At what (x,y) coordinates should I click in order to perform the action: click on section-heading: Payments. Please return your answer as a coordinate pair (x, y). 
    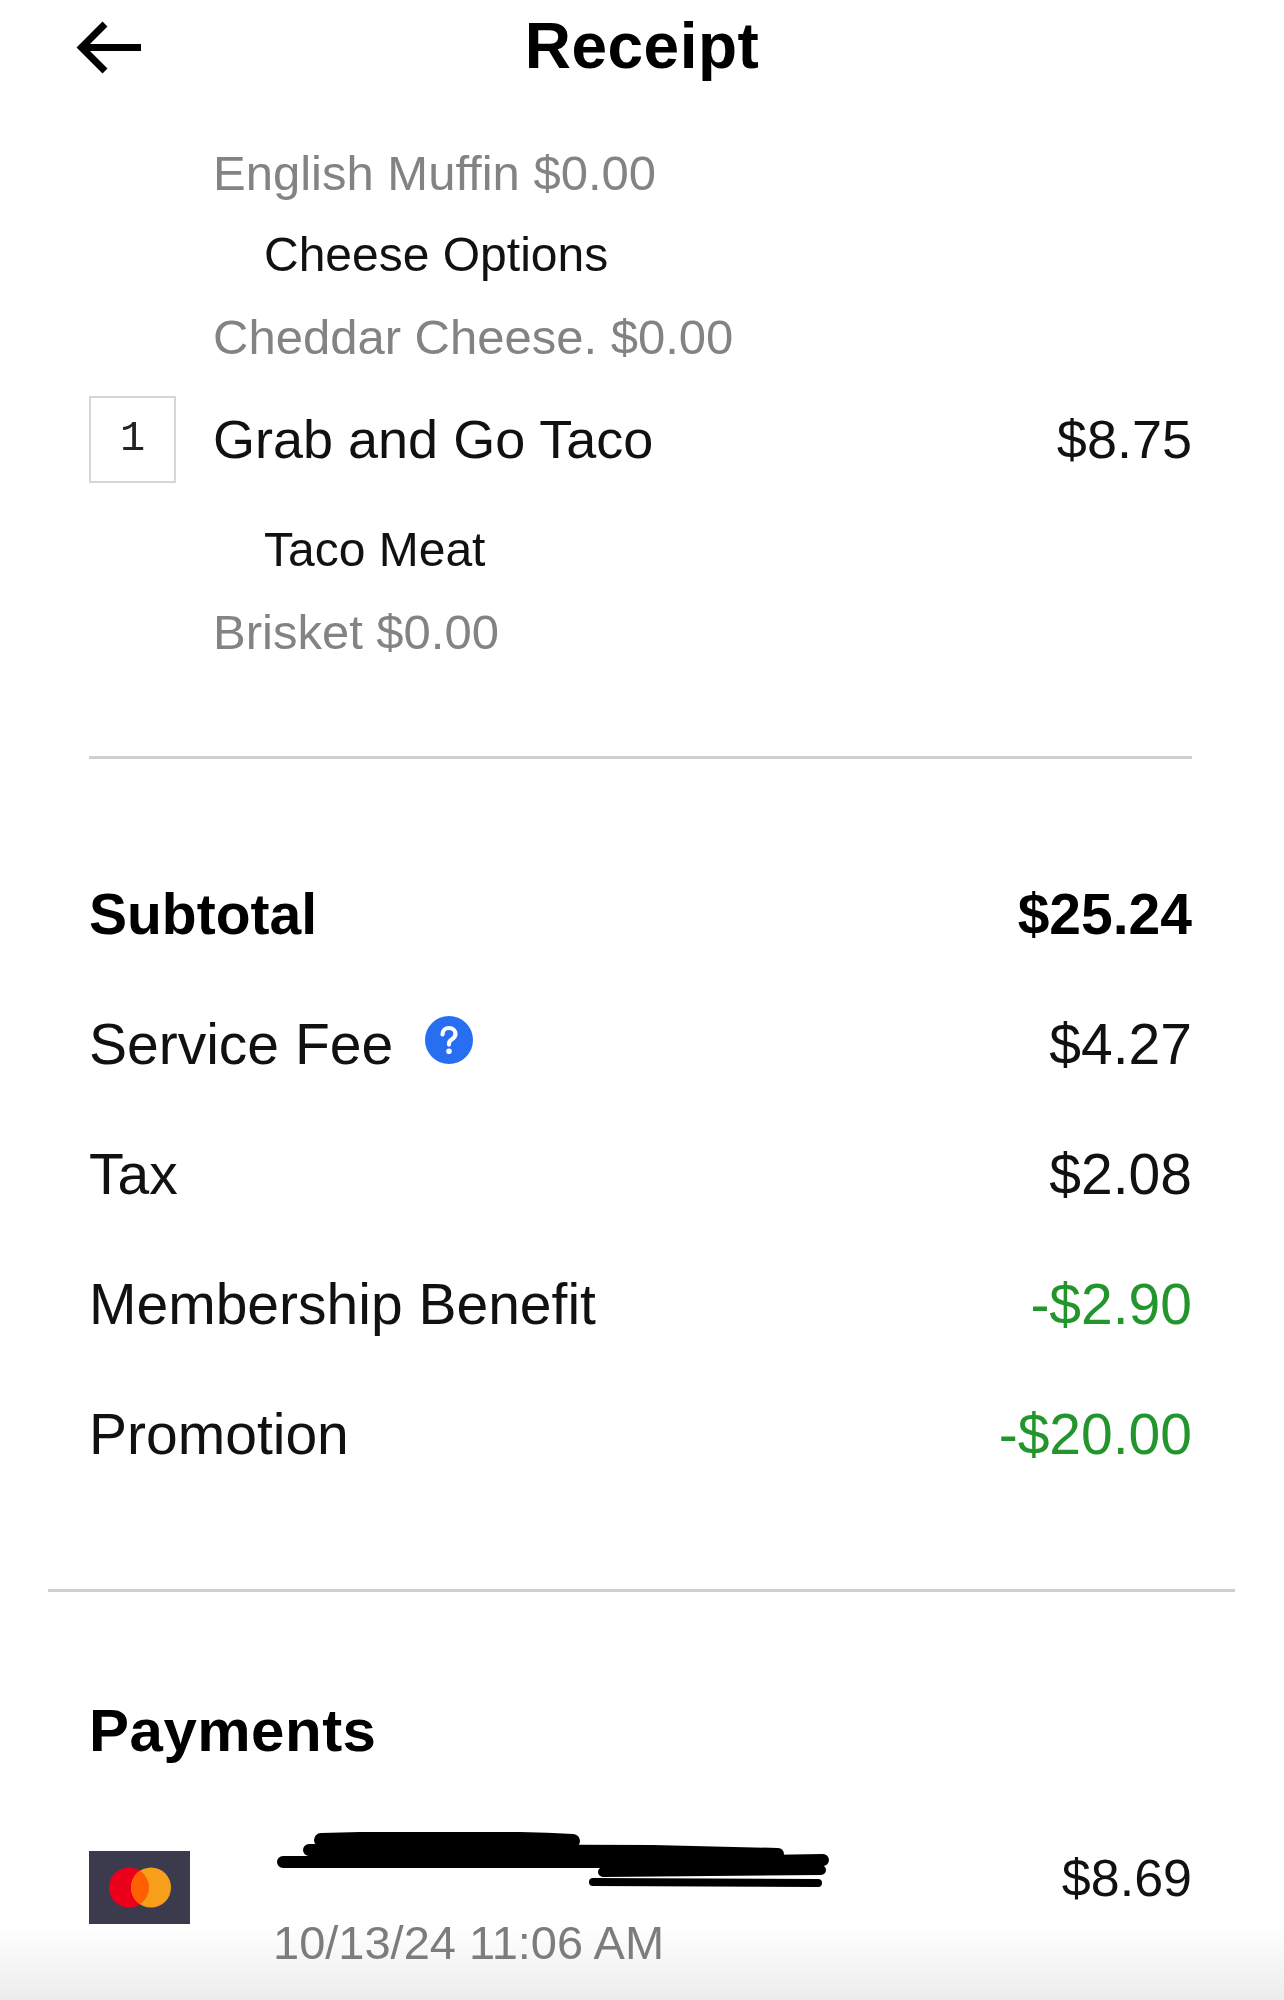
    Looking at the image, I should click on (233, 1731).